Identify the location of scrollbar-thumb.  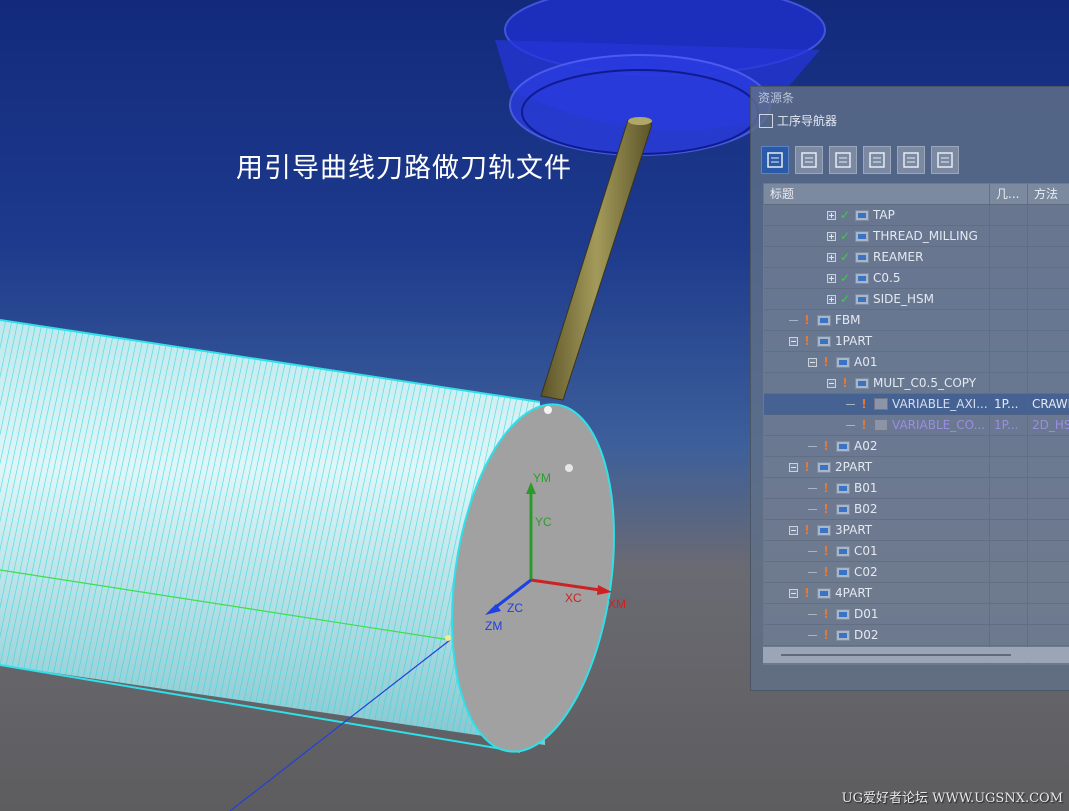
(896, 655).